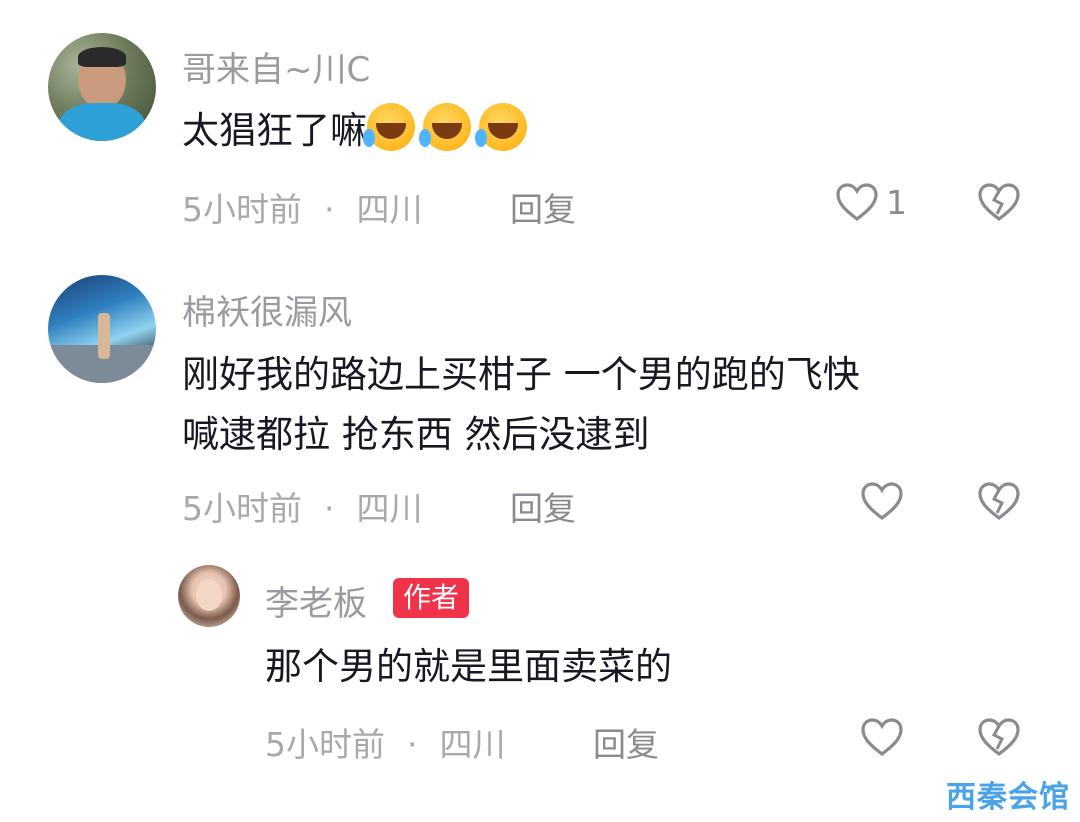  I want to click on author-badge: 作者, so click(431, 598).